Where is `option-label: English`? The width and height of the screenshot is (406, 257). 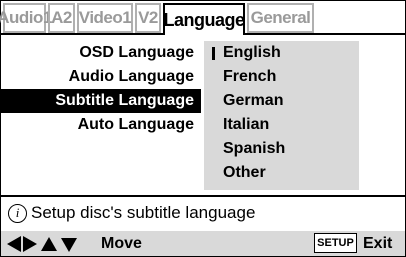 option-label: English is located at coordinates (252, 52).